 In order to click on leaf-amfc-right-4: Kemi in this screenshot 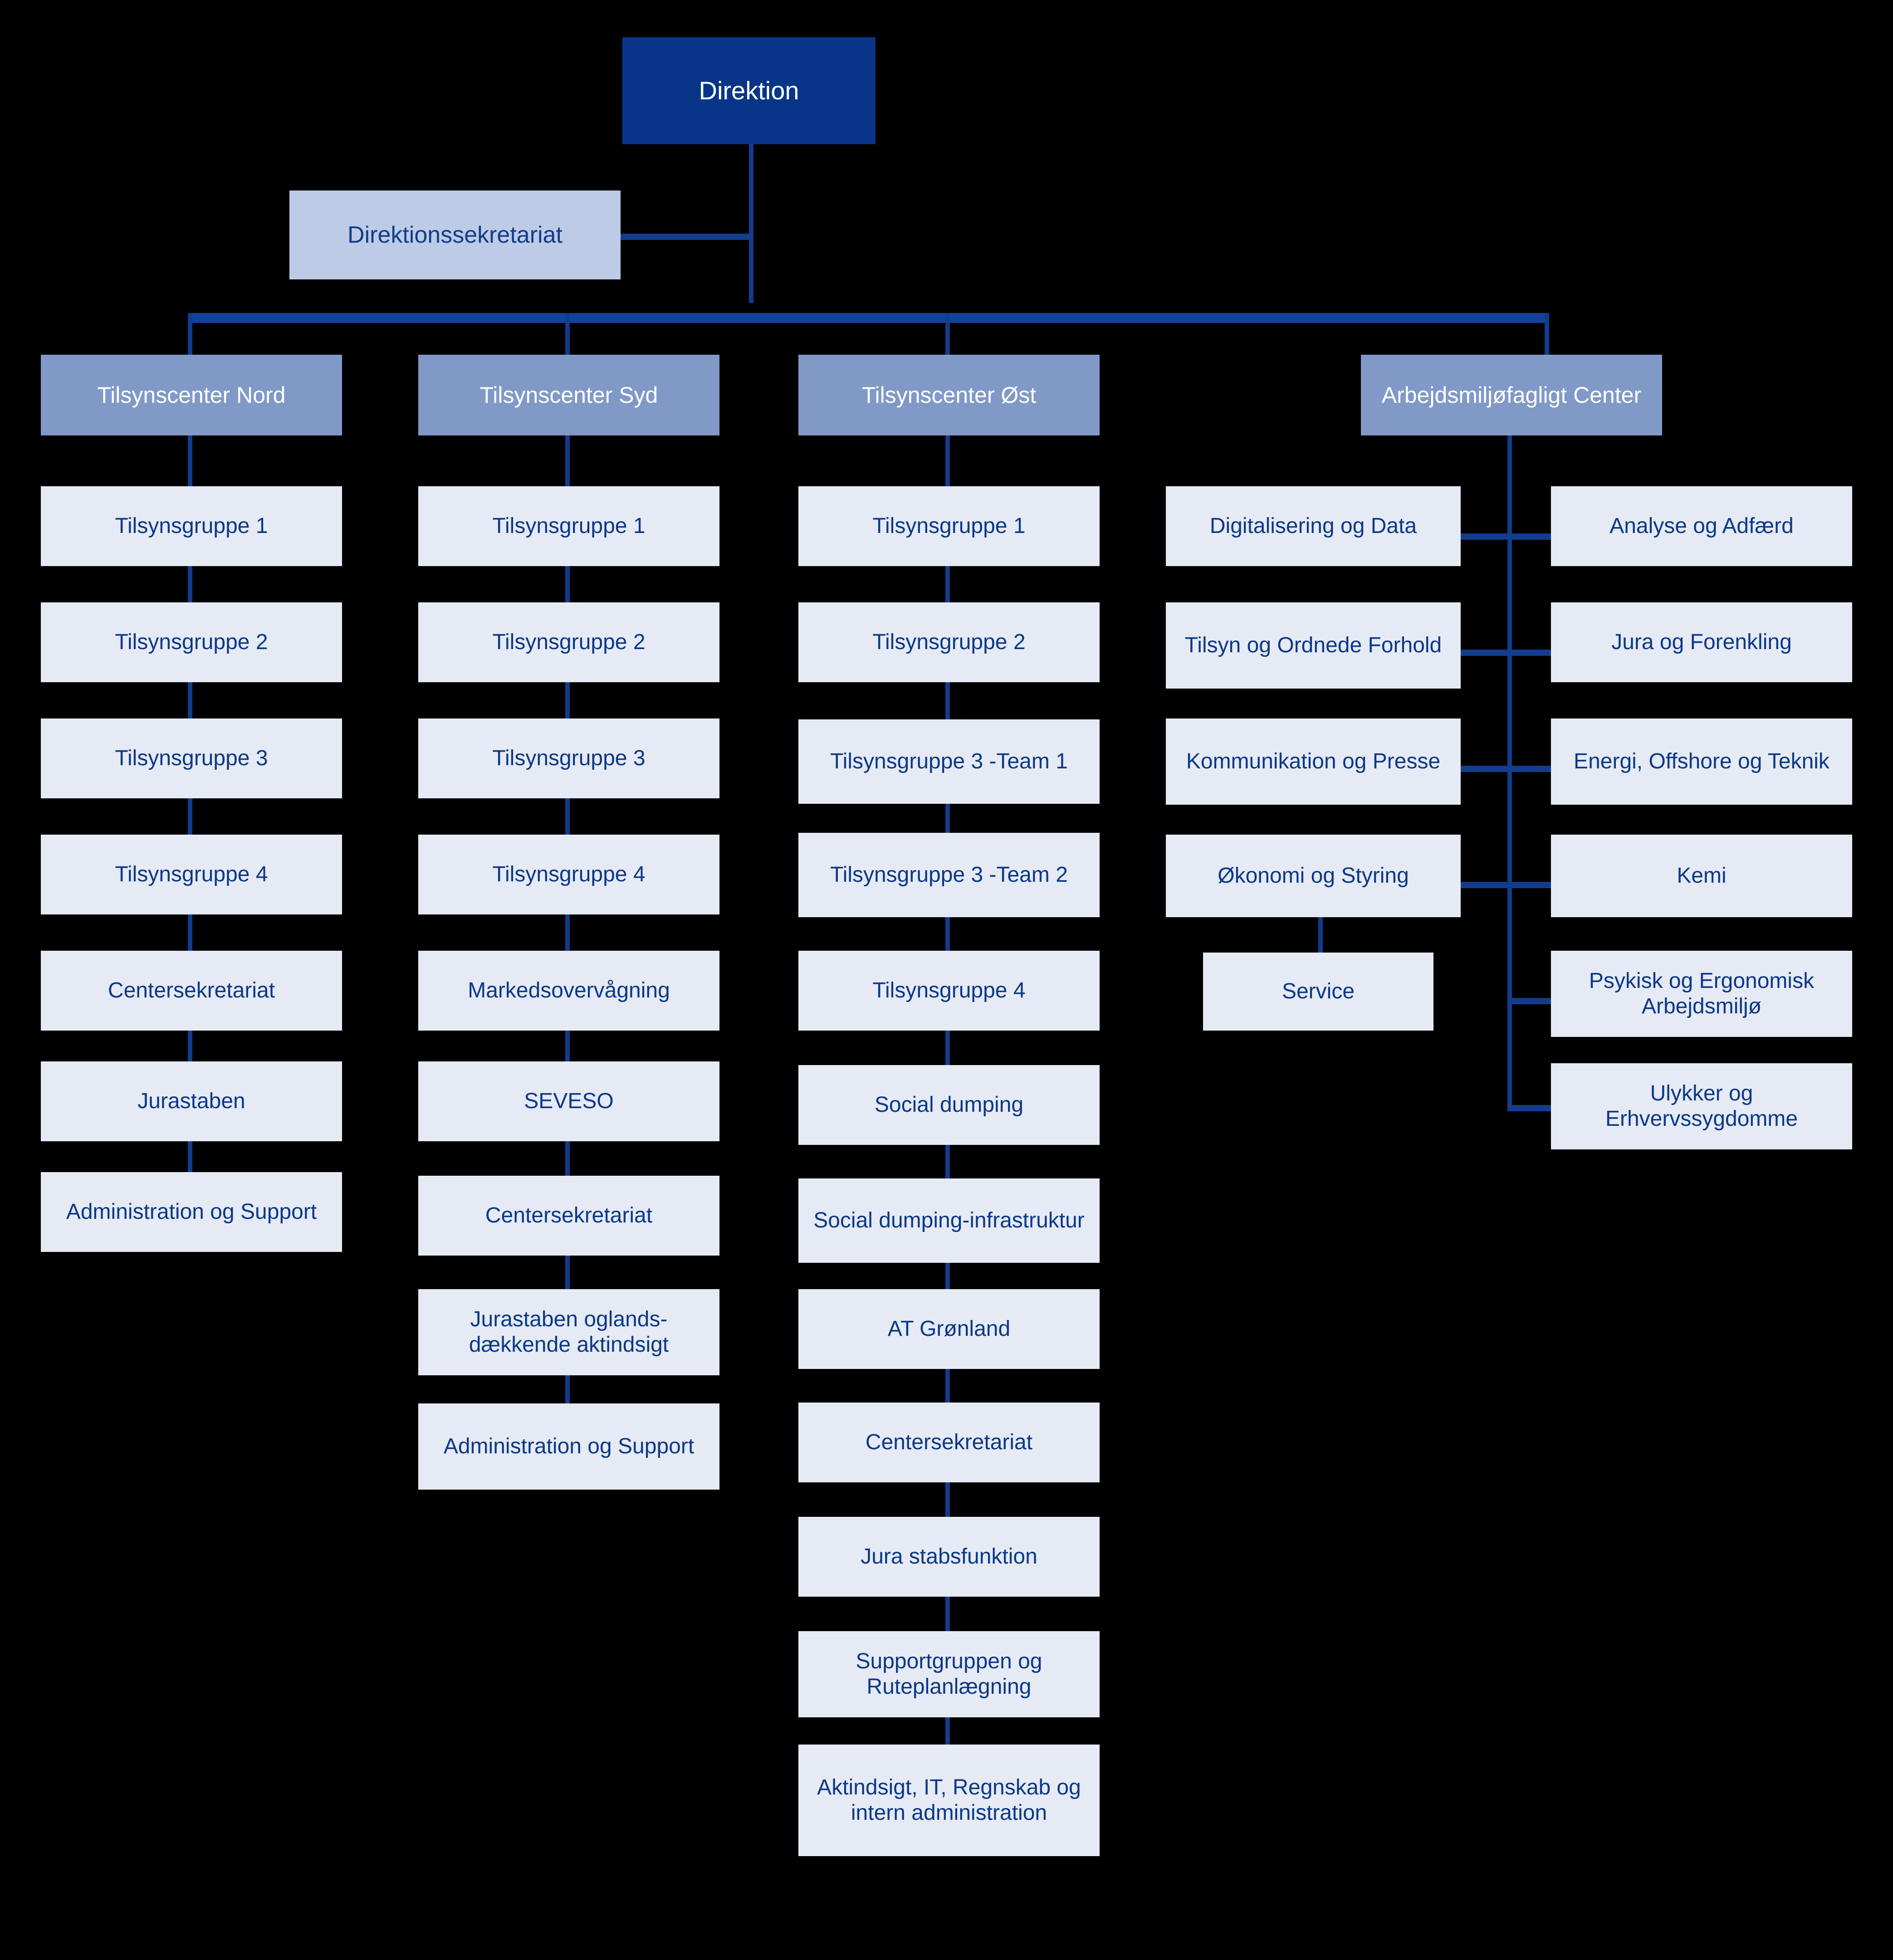, I will do `click(1701, 876)`.